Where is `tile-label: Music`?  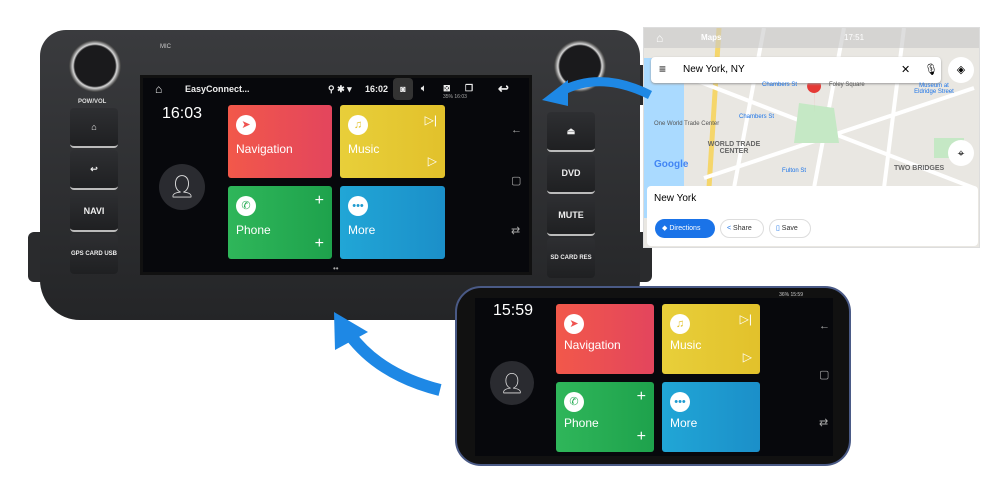 tile-label: Music is located at coordinates (686, 345).